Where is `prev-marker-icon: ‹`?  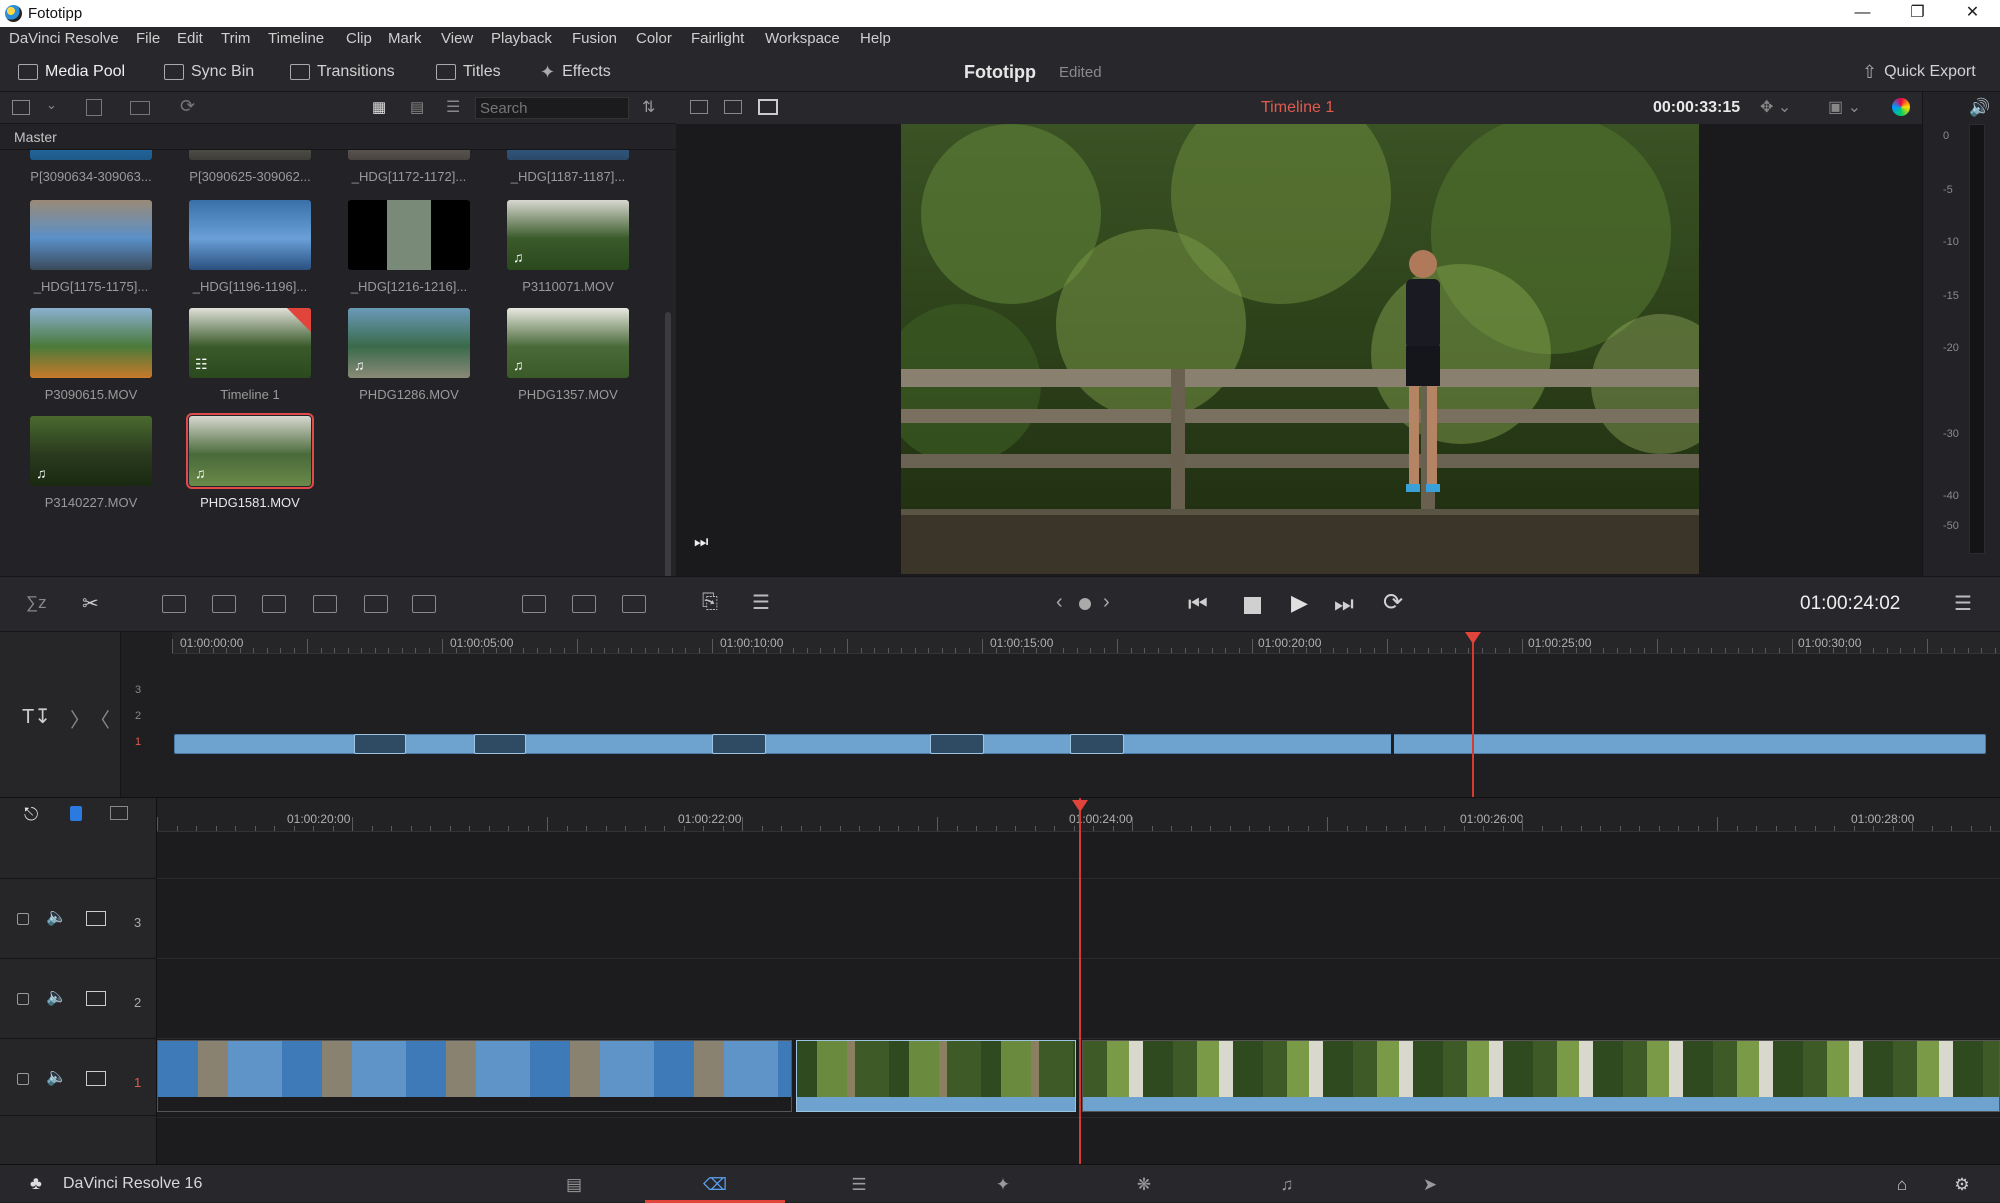
prev-marker-icon: ‹ is located at coordinates (1059, 602).